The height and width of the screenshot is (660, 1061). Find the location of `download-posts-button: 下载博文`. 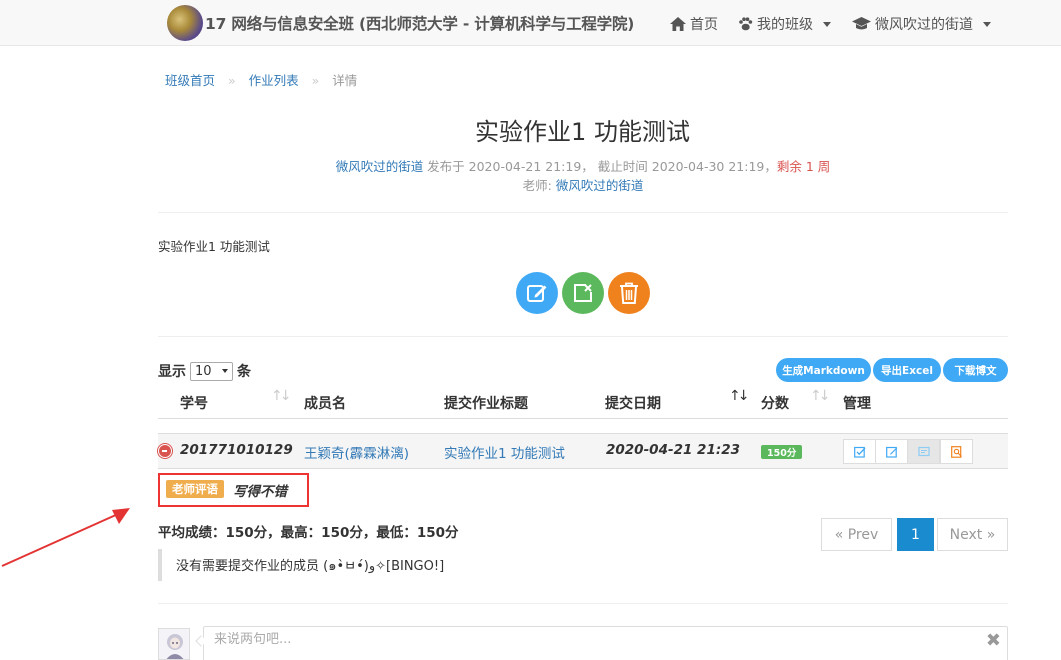

download-posts-button: 下载博文 is located at coordinates (975, 370).